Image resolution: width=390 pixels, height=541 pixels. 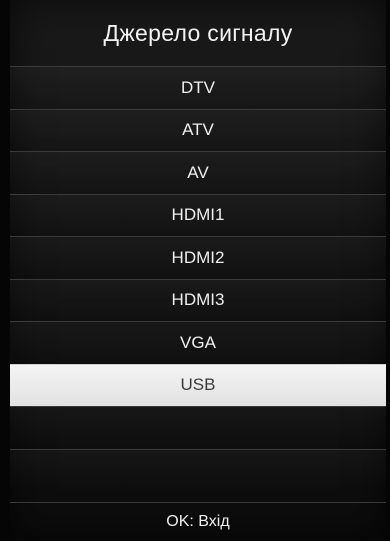 What do you see at coordinates (198, 32) in the screenshot?
I see `menu-title: Джерело сигналу` at bounding box center [198, 32].